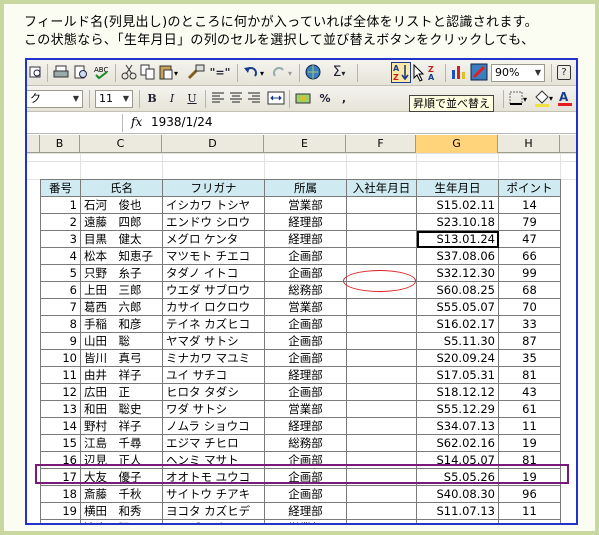  I want to click on cell-name: 和田 聡史, so click(121, 409).